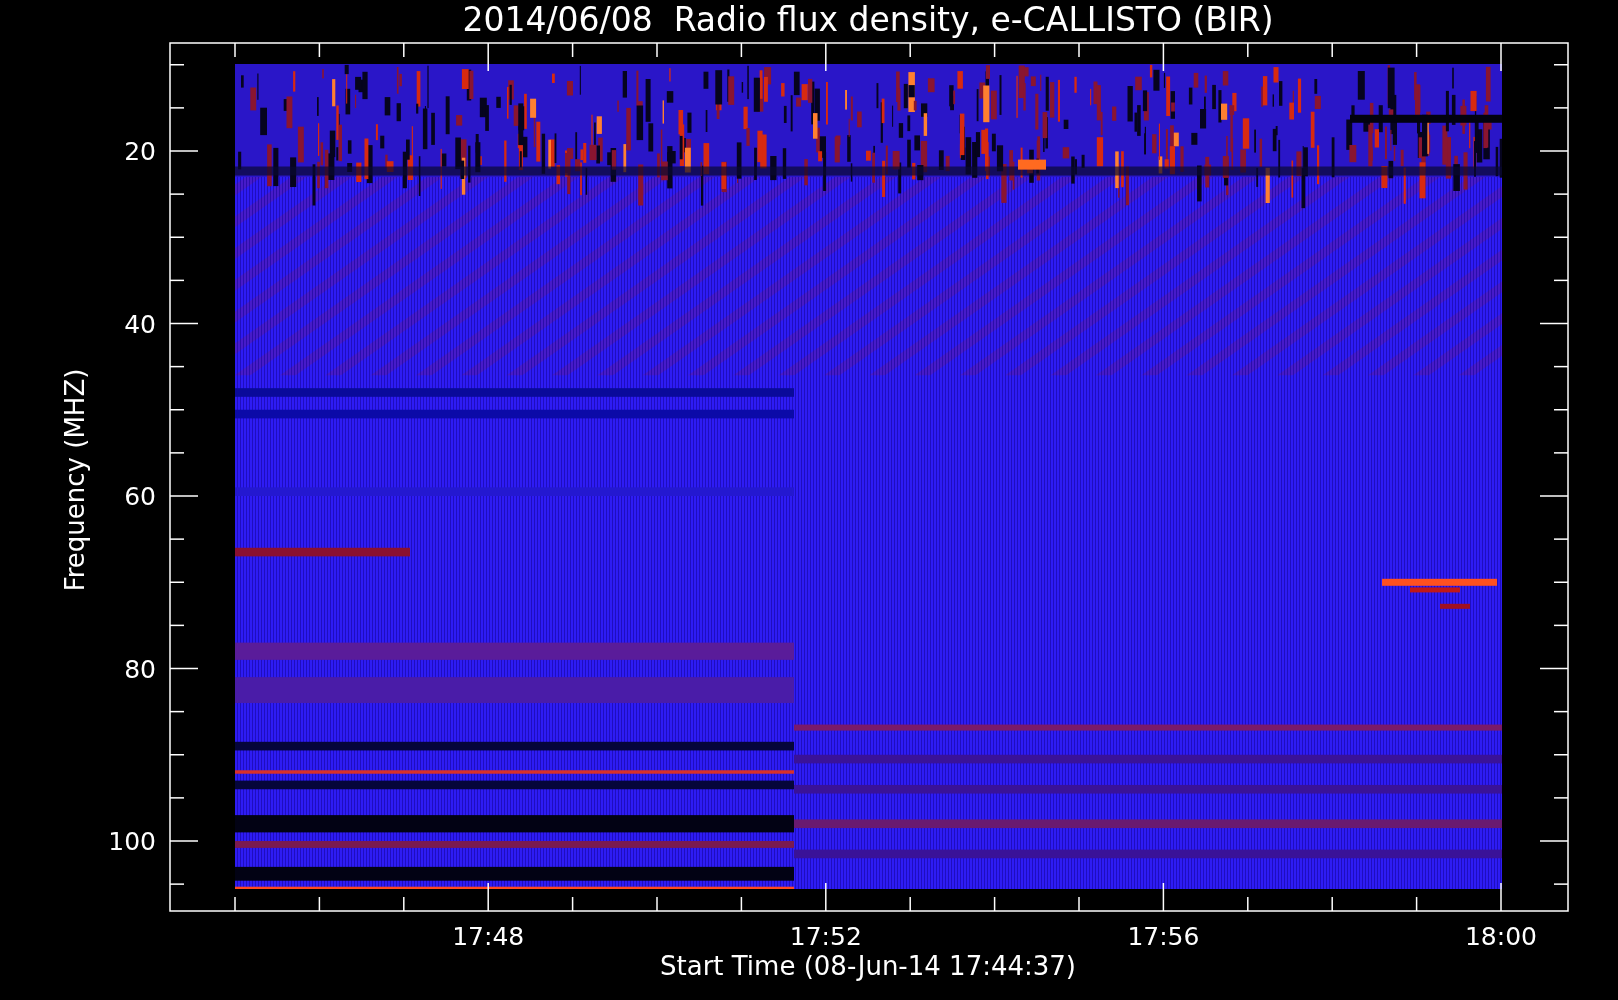  I want to click on axis-title: Start Time (08-Jun-14 17:44:37), so click(868, 966).